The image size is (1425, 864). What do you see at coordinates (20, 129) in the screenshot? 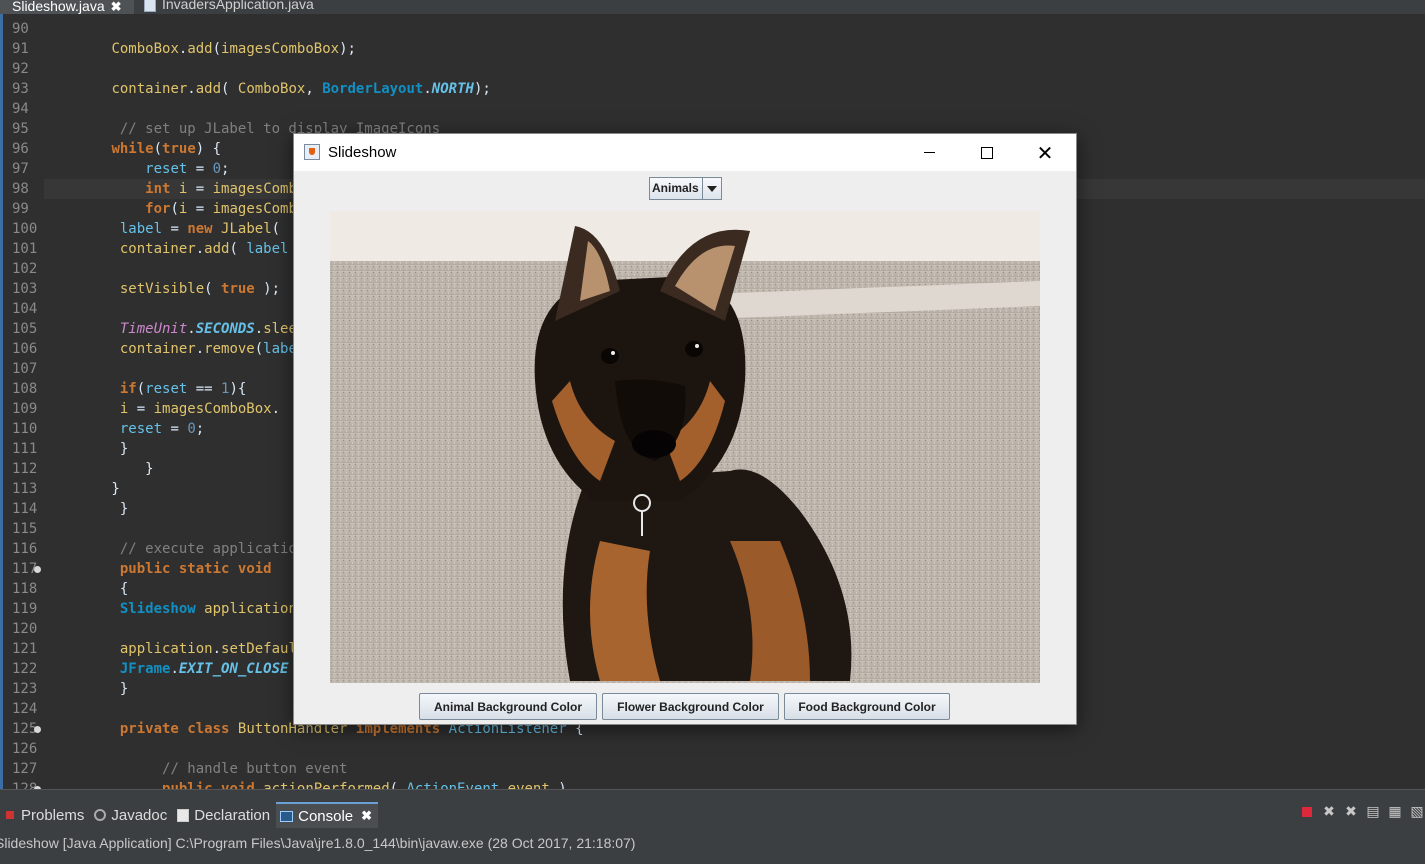
I see `line-number: 95` at bounding box center [20, 129].